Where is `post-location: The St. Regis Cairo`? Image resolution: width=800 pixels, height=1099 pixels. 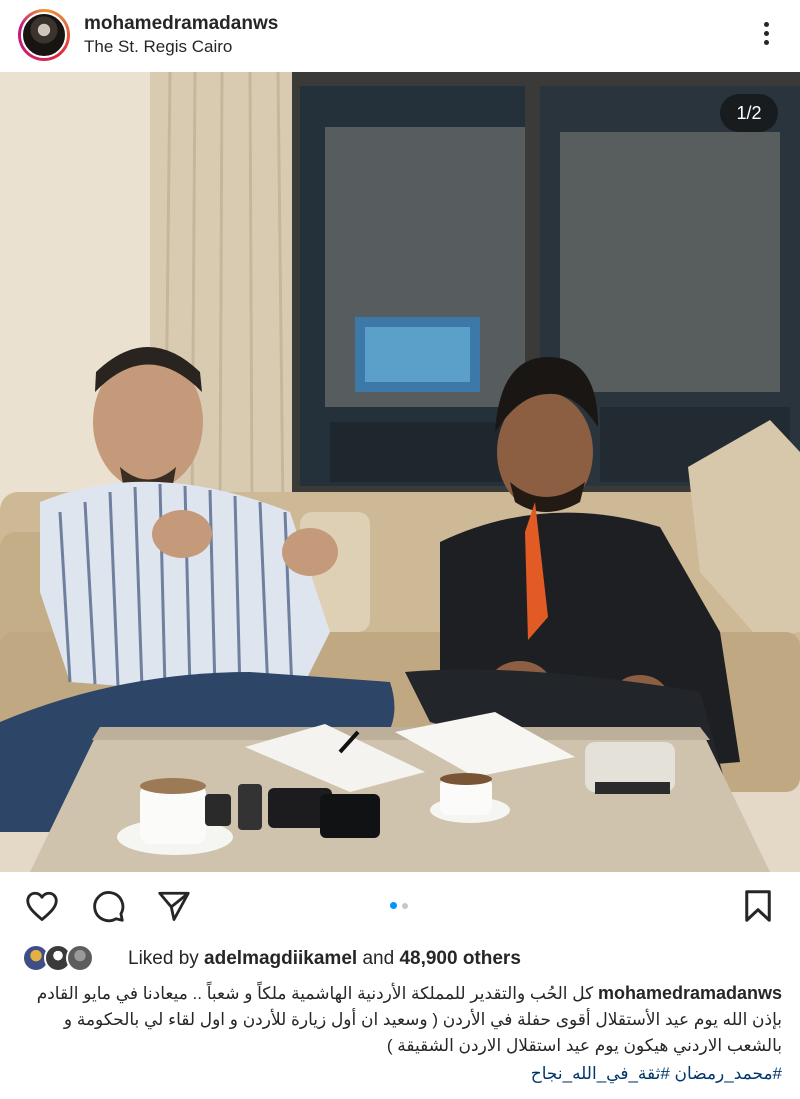
post-location: The St. Regis Cairo is located at coordinates (158, 47).